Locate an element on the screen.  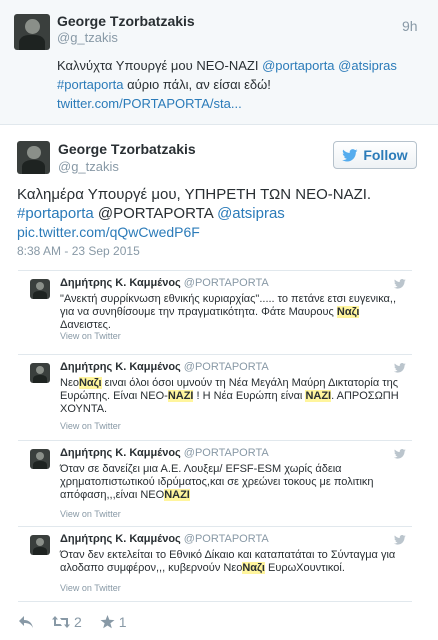
card-text-part: Δανειστες. is located at coordinates (85, 325).